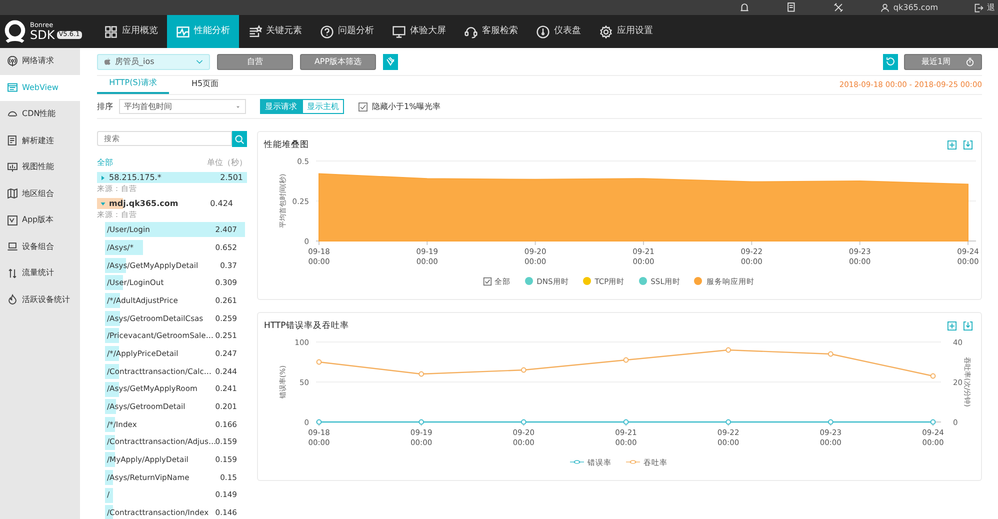 The image size is (998, 519). What do you see at coordinates (105, 106) in the screenshot?
I see `sort-label: 排序` at bounding box center [105, 106].